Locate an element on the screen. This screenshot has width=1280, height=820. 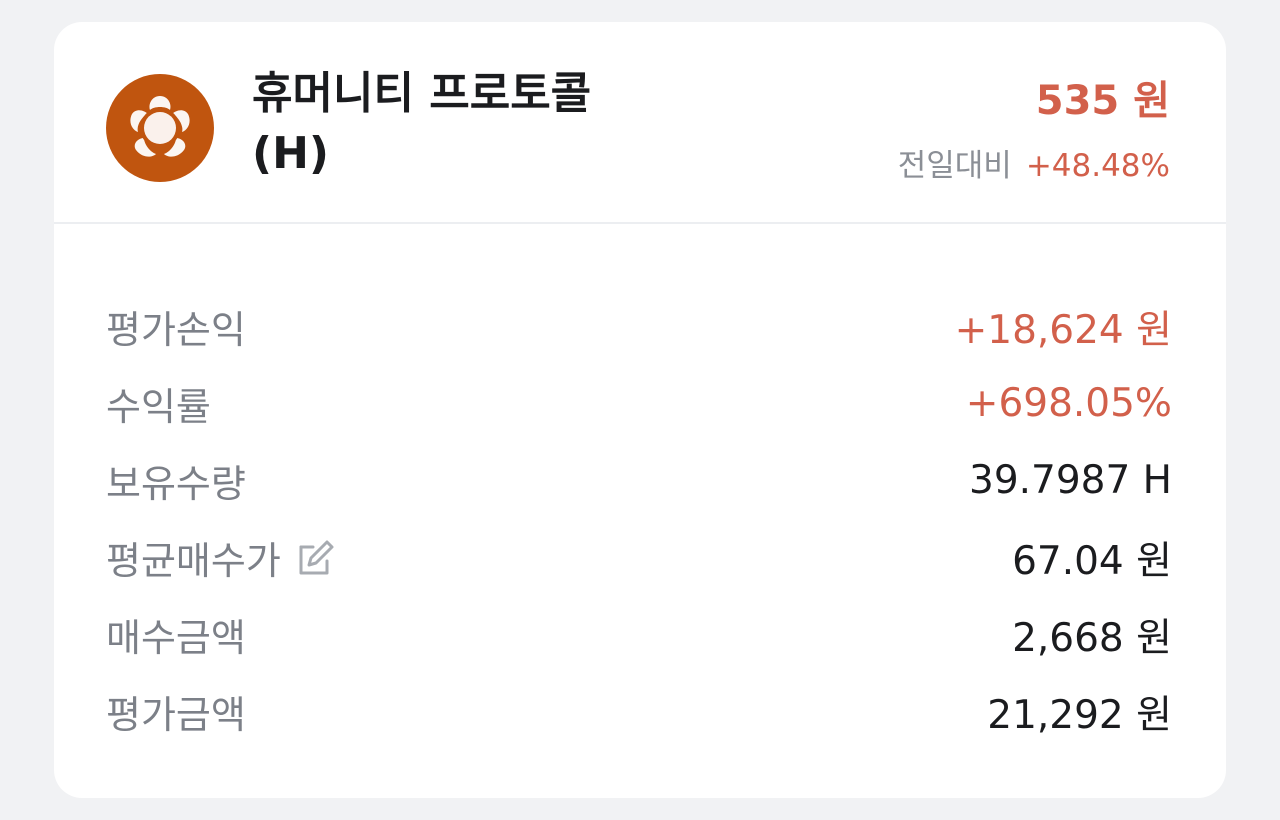
pnl-value: +18,624 원 is located at coordinates (1063, 330).